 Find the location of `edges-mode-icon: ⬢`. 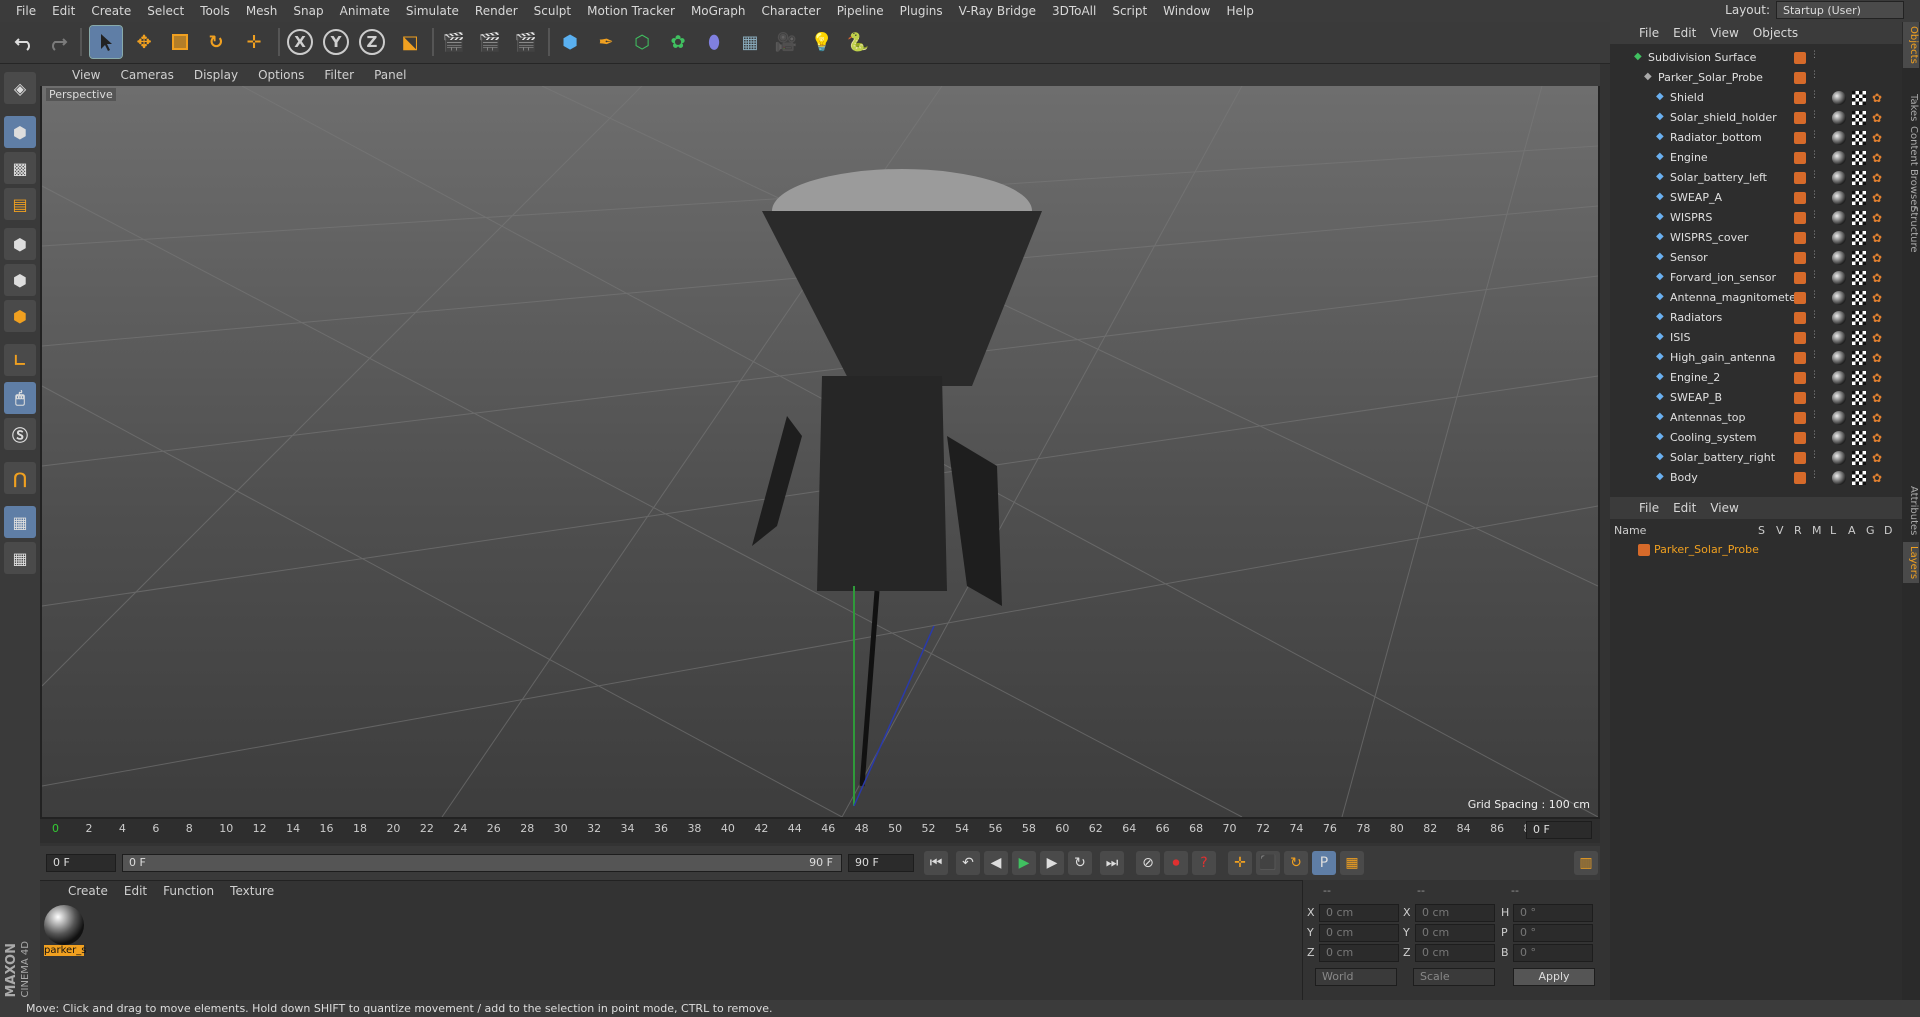

edges-mode-icon: ⬢ is located at coordinates (20, 280).